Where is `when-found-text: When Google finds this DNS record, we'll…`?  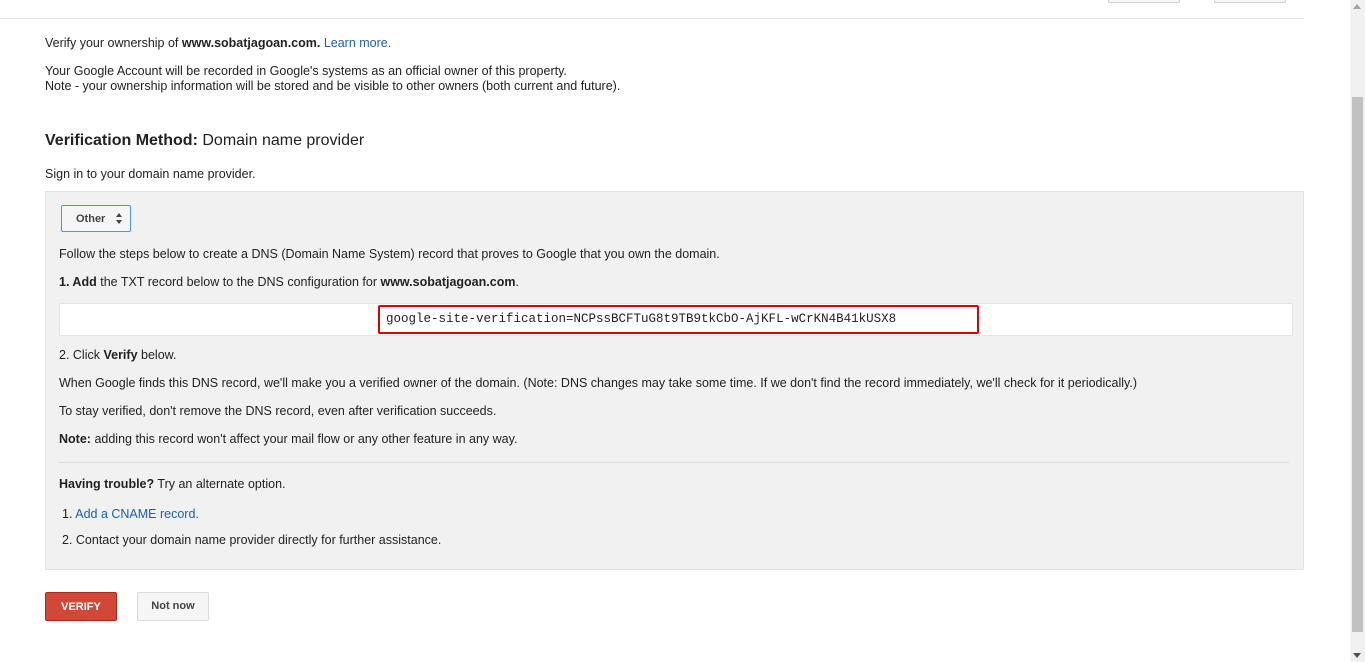
when-found-text: When Google finds this DNS record, we'll… is located at coordinates (598, 383).